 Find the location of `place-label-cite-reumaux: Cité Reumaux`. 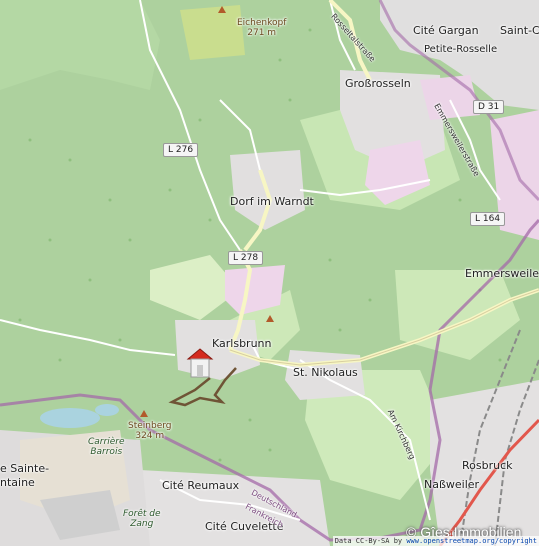

place-label-cite-reumaux: Cité Reumaux is located at coordinates (200, 485).